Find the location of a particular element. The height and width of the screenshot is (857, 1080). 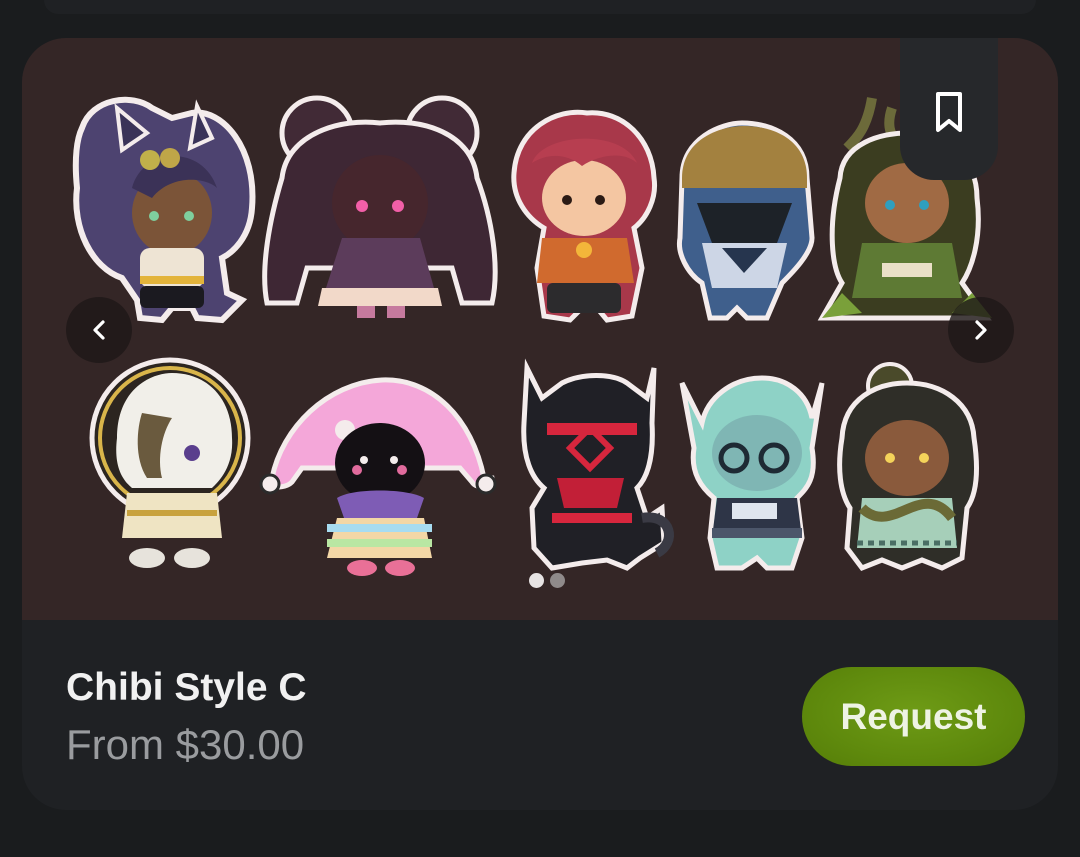

chibi-character-halo is located at coordinates (170, 462).